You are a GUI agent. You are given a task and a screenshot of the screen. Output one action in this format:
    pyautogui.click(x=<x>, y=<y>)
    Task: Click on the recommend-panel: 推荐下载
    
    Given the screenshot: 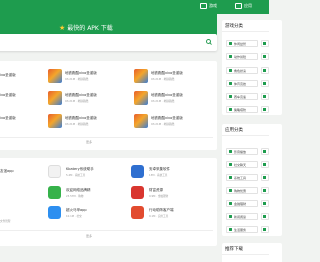 What is the action you would take?
    pyautogui.click(x=252, y=252)
    